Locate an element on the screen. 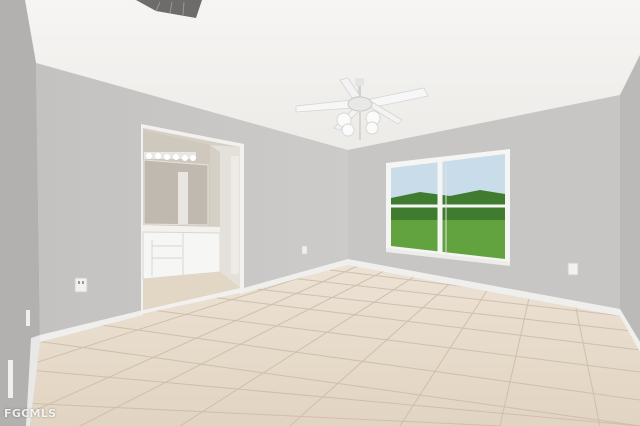  bathroom-vanity is located at coordinates (181, 255).